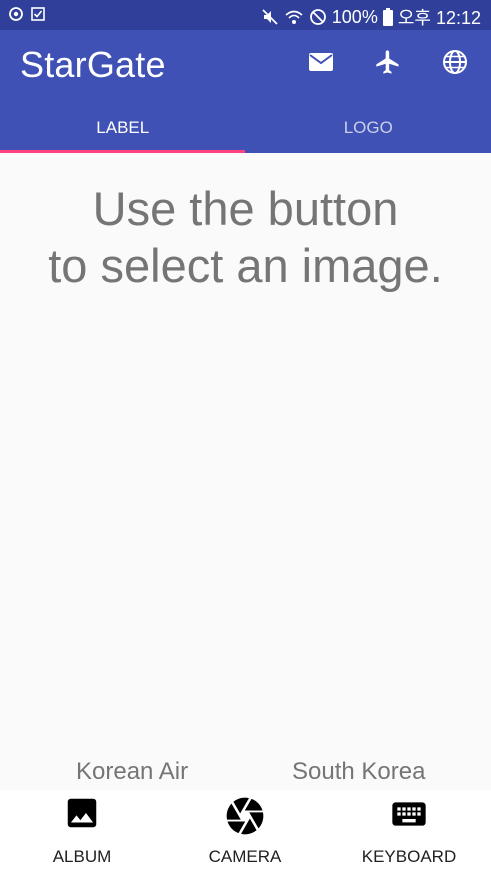  Describe the element at coordinates (93, 64) in the screenshot. I see `app-title: StarGate` at that location.